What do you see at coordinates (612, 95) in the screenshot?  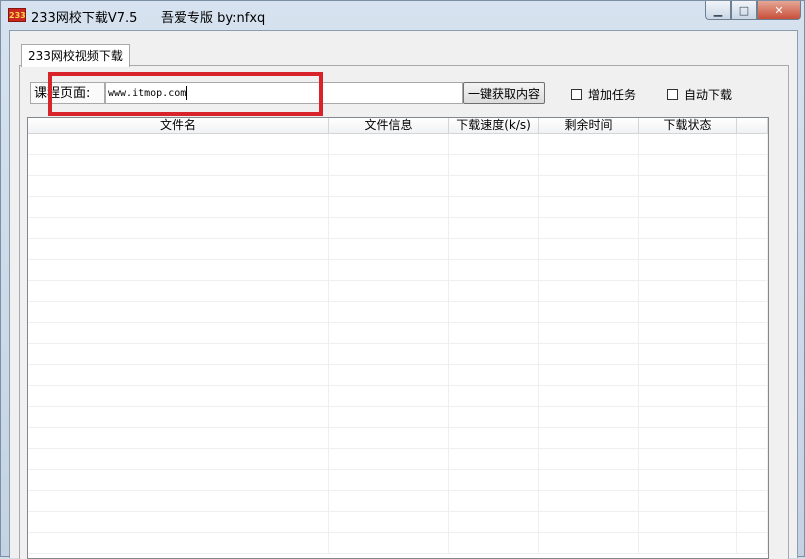 I see `add-task-label: 增加任务` at bounding box center [612, 95].